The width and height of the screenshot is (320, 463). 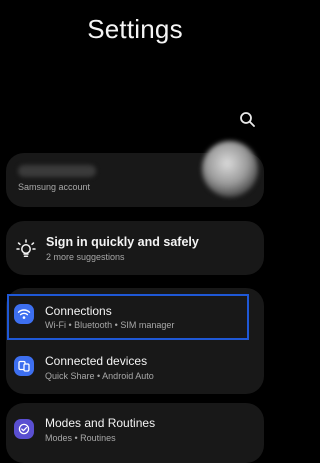 I want to click on settings-item-subtitle: Modes • Routines, so click(x=80, y=438).